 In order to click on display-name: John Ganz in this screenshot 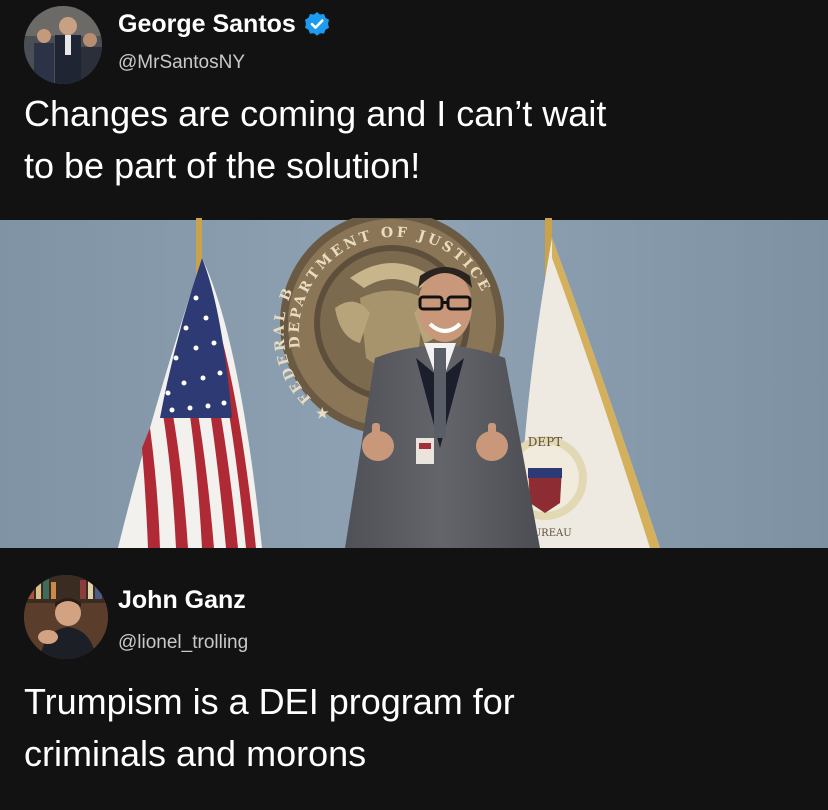, I will do `click(182, 600)`.